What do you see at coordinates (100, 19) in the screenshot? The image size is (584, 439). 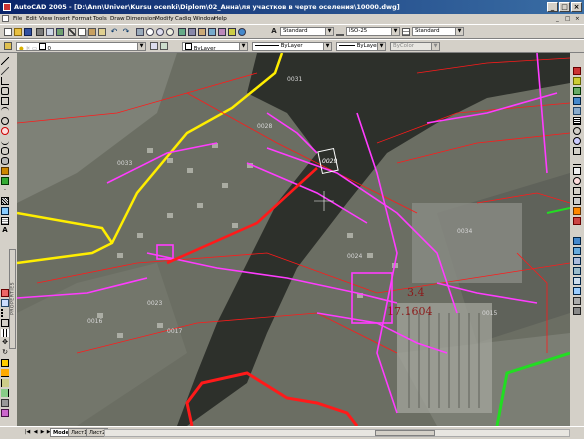 I see `menu-tools: Tools` at bounding box center [100, 19].